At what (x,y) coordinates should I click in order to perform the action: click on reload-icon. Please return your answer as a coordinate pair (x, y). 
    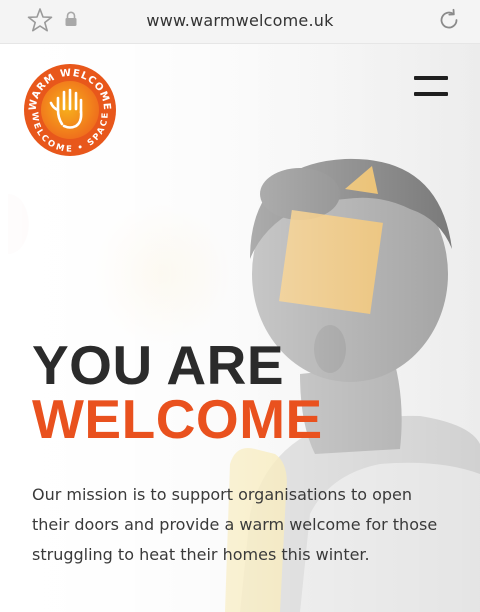
    Looking at the image, I should click on (449, 20).